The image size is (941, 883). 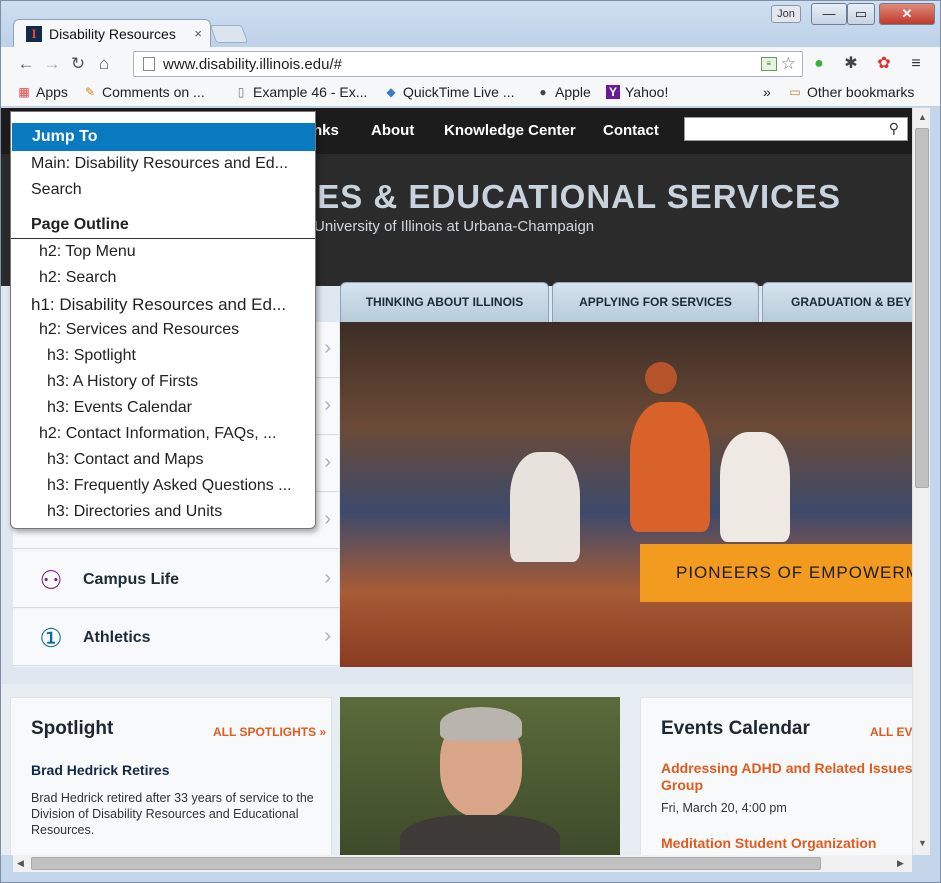 What do you see at coordinates (269, 732) in the screenshot?
I see `all-spotlights-link: ALL SPOTLIGHTS »` at bounding box center [269, 732].